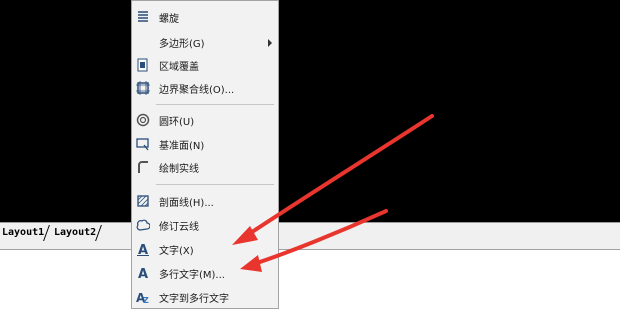 This screenshot has width=620, height=309. Describe the element at coordinates (146, 300) in the screenshot. I see `svg-text: Z` at that location.